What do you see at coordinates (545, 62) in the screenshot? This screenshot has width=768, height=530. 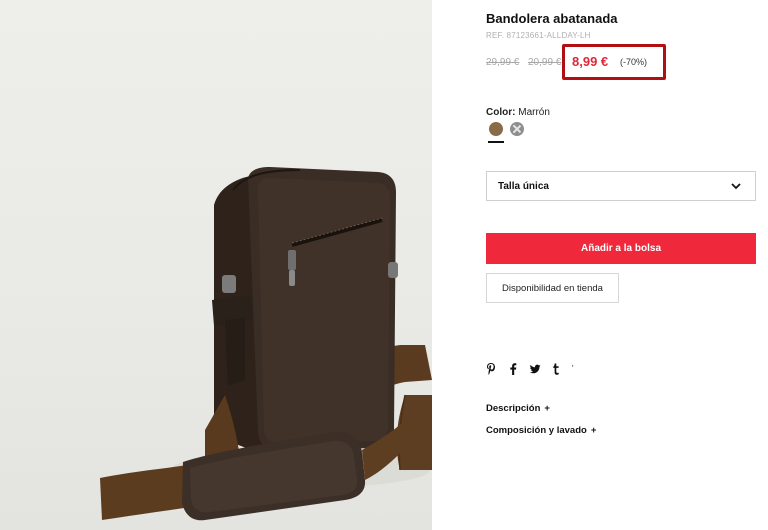 I see `previous-price: 20,99 €` at bounding box center [545, 62].